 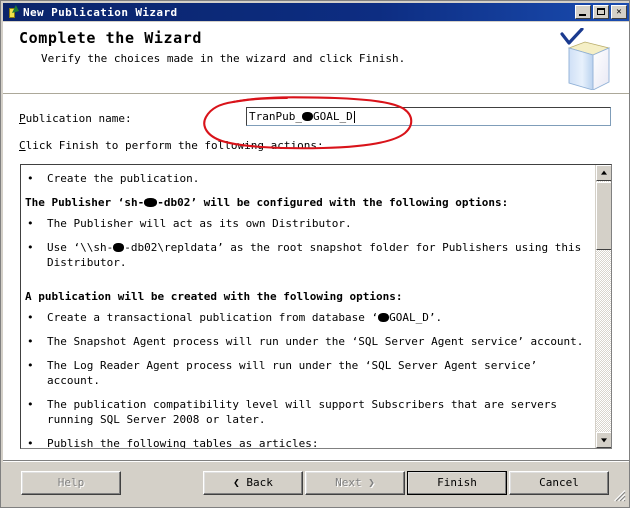 What do you see at coordinates (332, 116) in the screenshot?
I see `publication-name-value-suffix: GOAL_D` at bounding box center [332, 116].